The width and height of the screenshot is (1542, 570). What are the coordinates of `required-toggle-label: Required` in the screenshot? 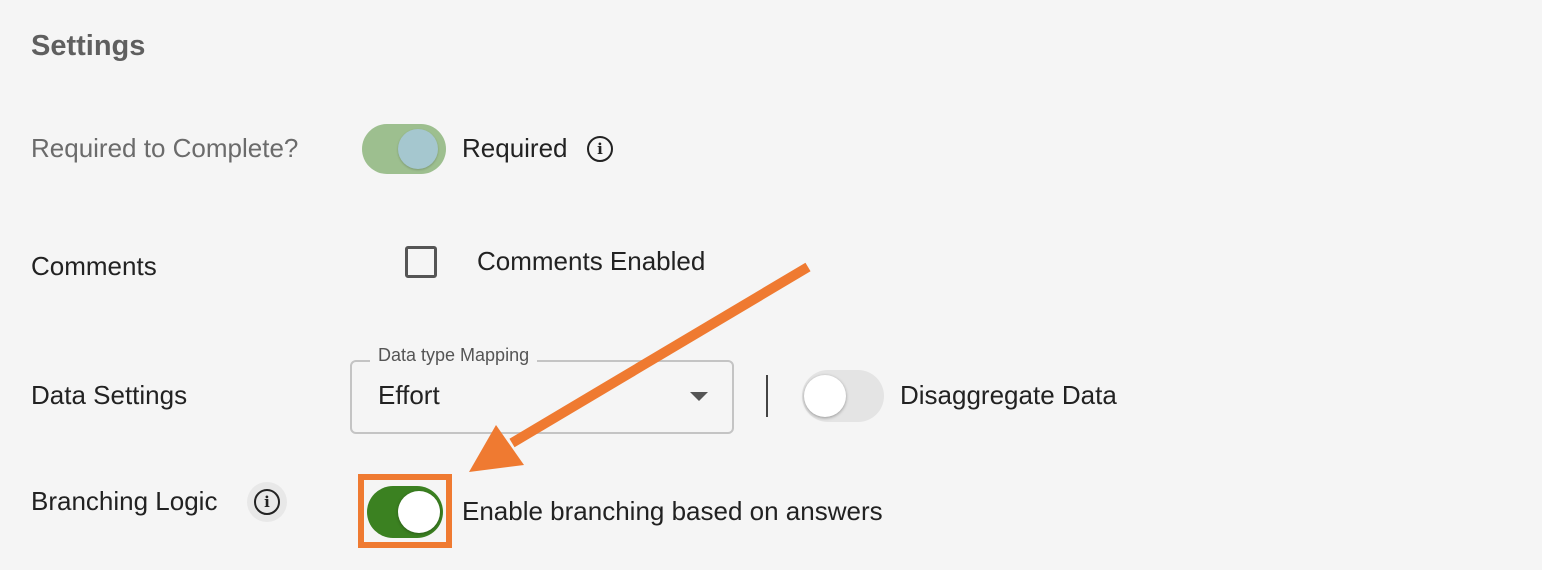 It's located at (515, 148).